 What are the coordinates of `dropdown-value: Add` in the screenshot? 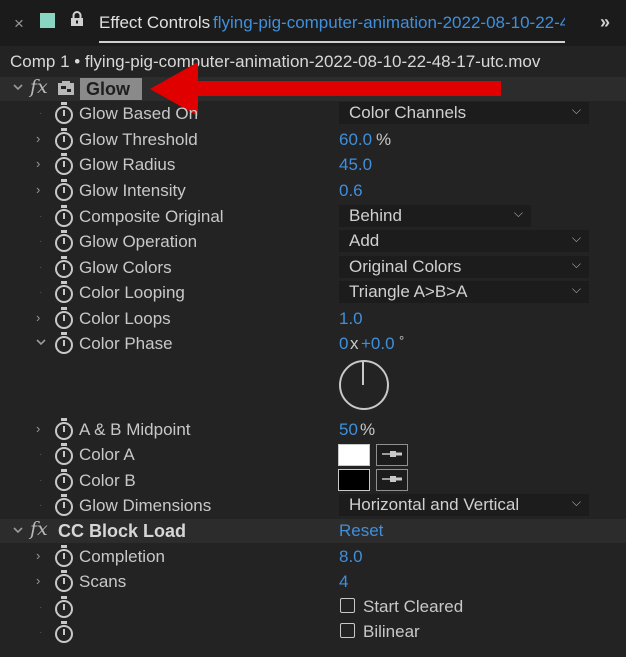 It's located at (364, 240).